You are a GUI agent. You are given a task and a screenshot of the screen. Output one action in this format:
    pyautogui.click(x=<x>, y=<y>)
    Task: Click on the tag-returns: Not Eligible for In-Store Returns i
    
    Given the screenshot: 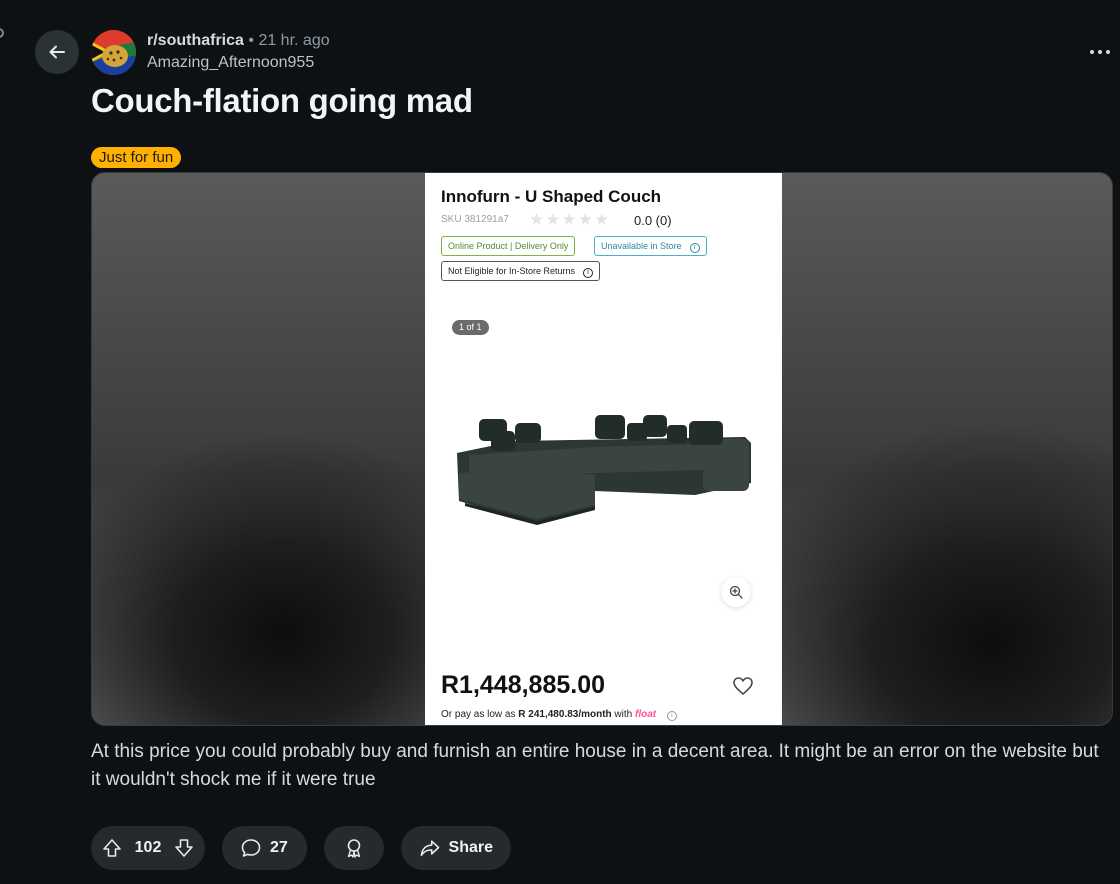 What is the action you would take?
    pyautogui.click(x=521, y=271)
    